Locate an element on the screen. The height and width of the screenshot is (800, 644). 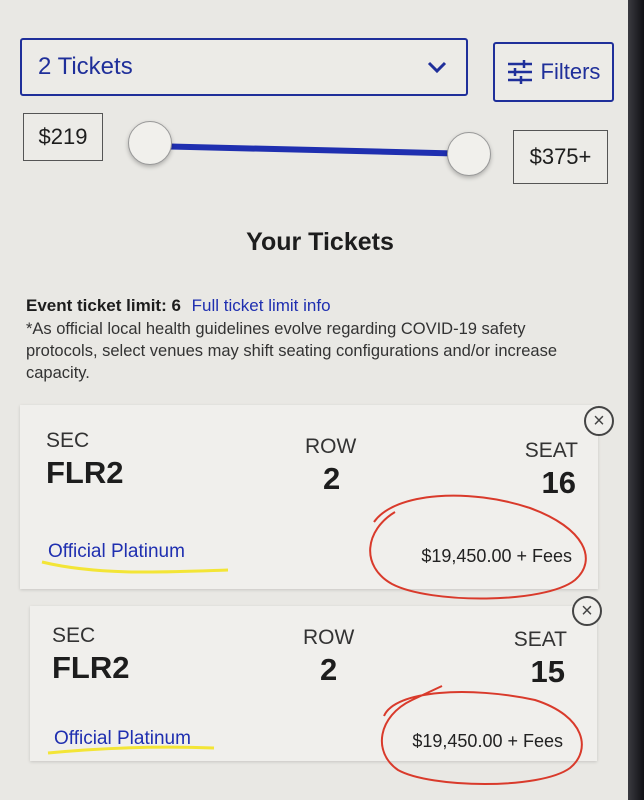
ticket-limit-label: Event ticket limit: 6 is located at coordinates (103, 305).